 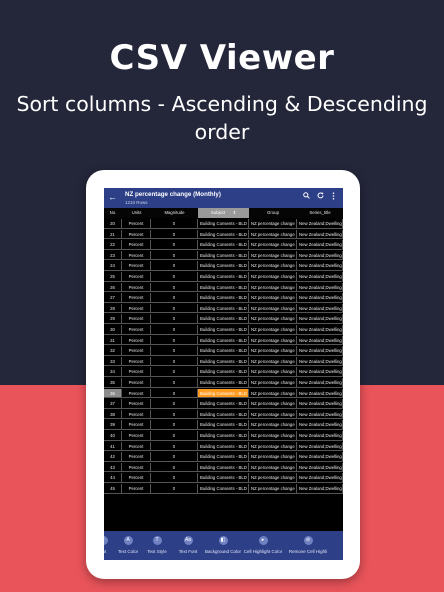 What do you see at coordinates (306, 197) in the screenshot?
I see `search-icon` at bounding box center [306, 197].